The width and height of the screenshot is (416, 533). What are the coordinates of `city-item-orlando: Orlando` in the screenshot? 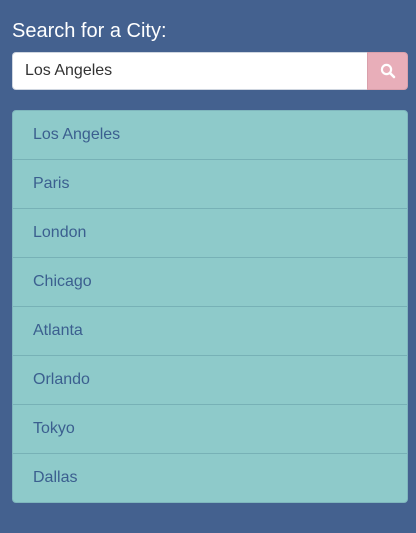 It's located at (210, 380).